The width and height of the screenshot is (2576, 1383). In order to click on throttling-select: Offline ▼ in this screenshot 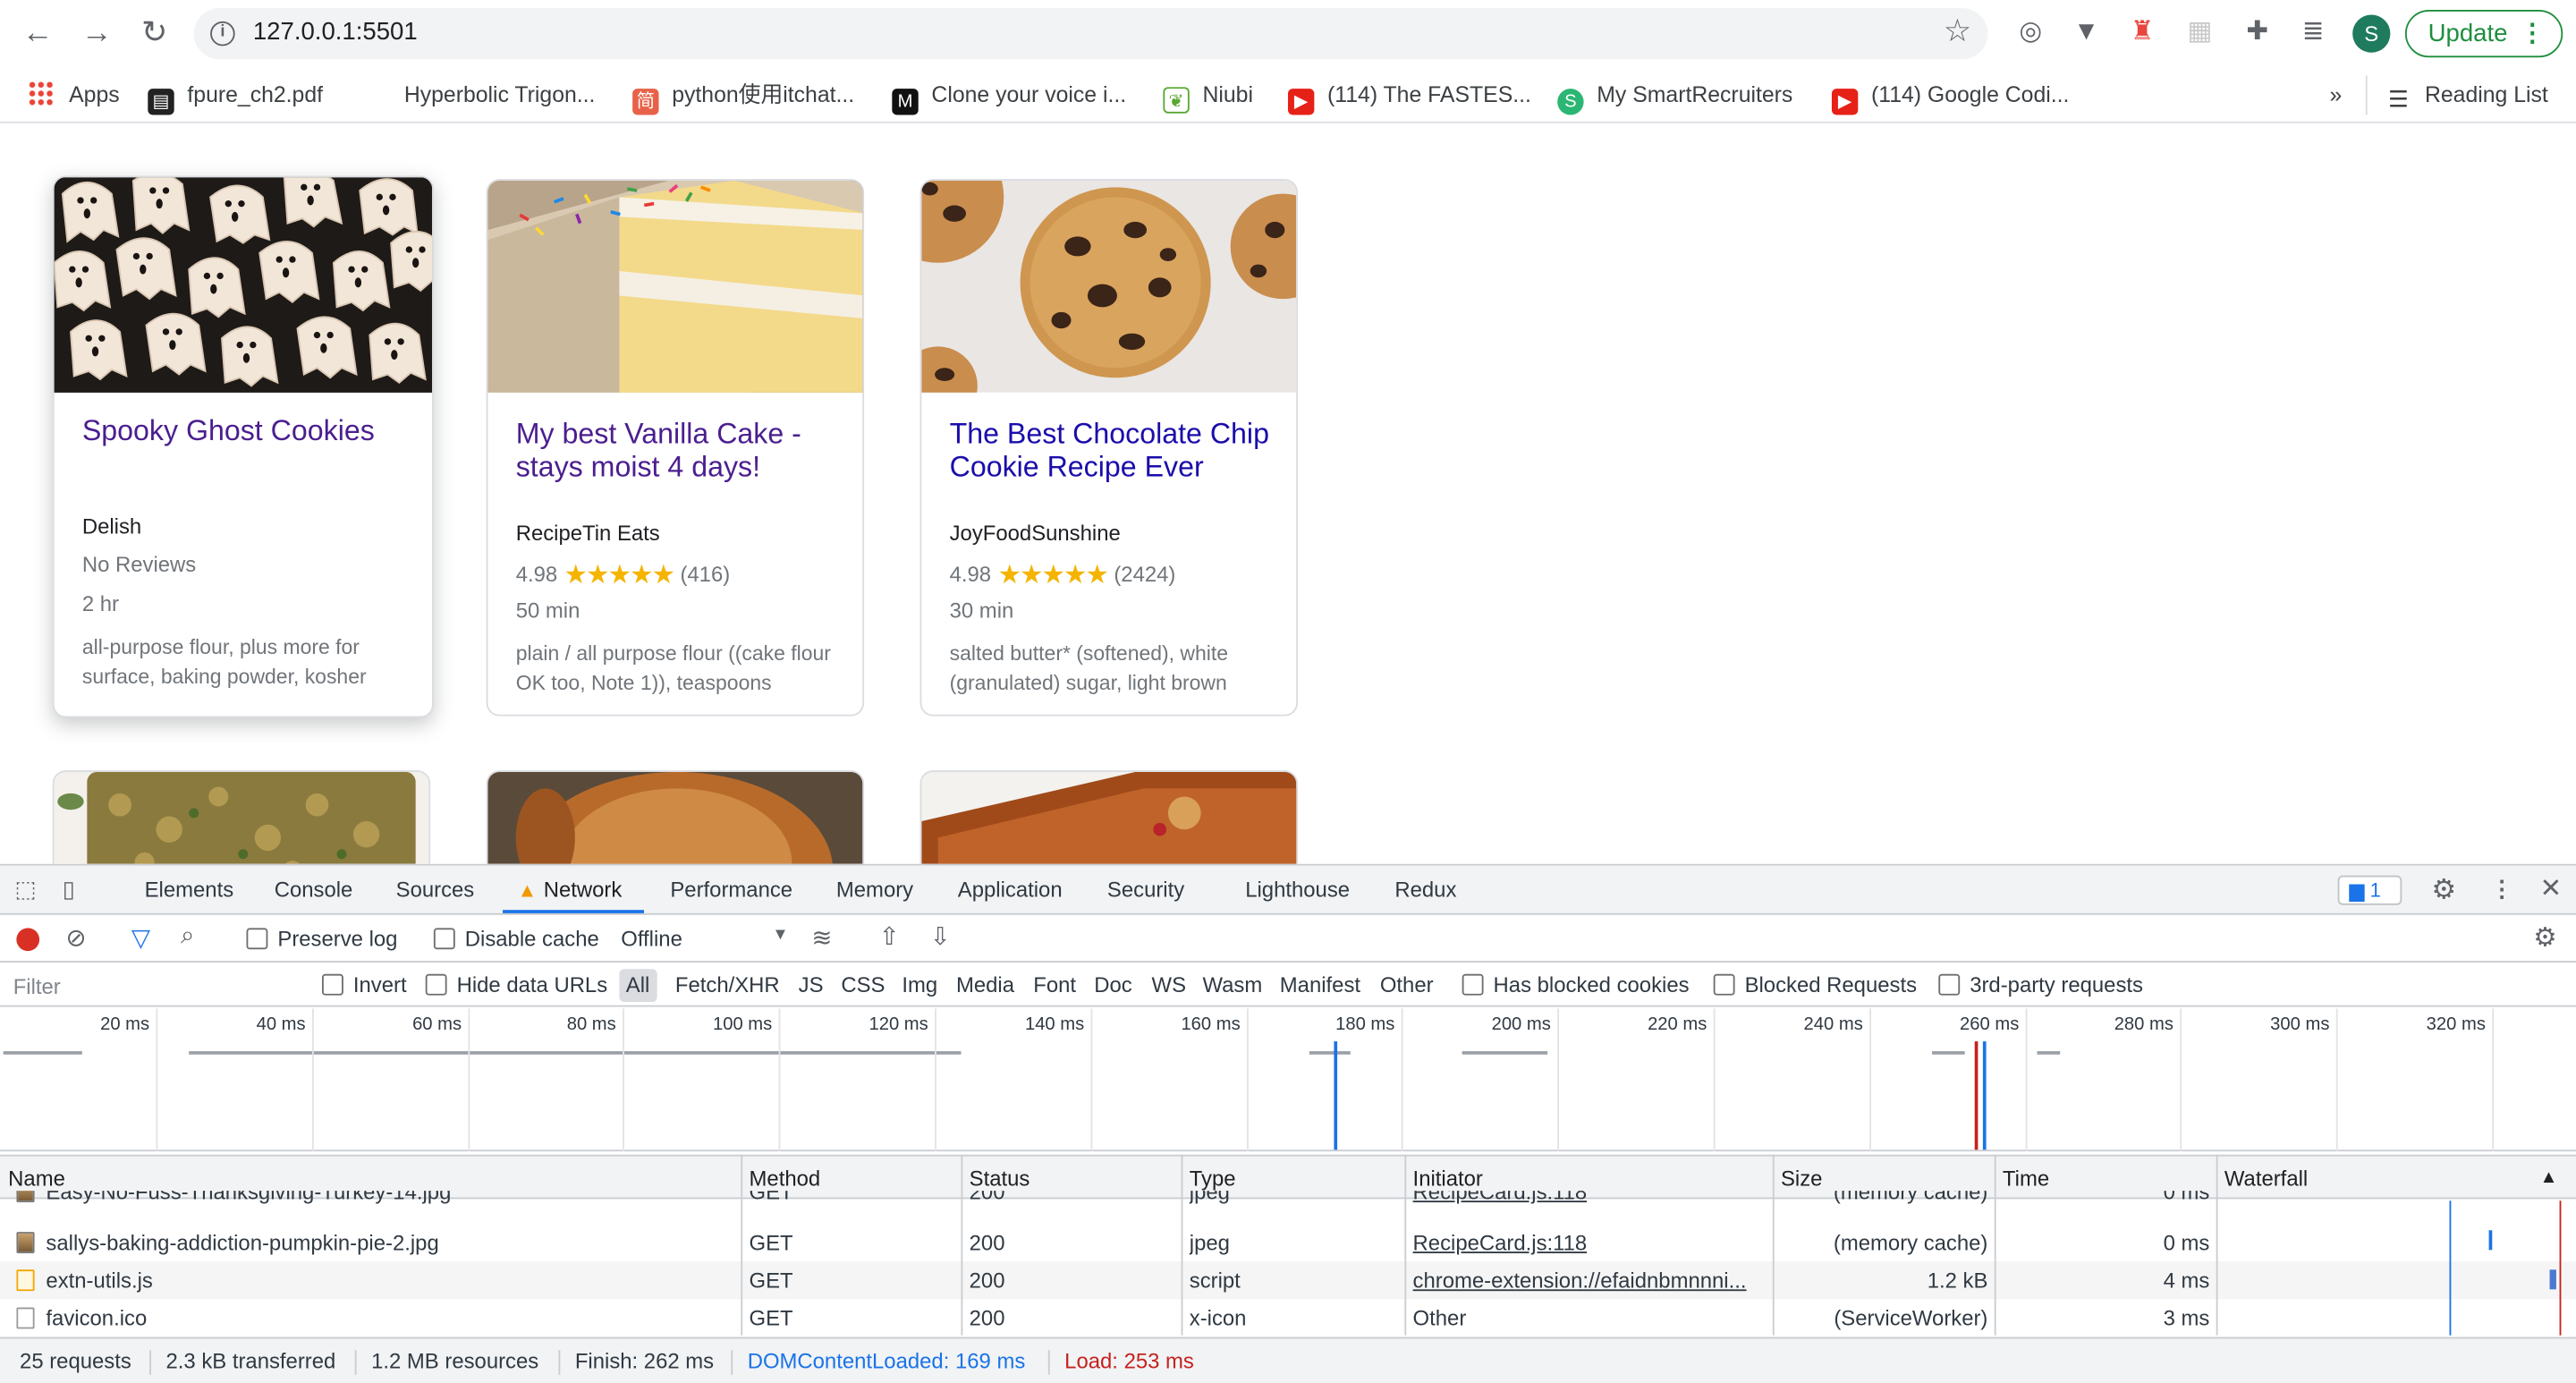, I will do `click(704, 939)`.